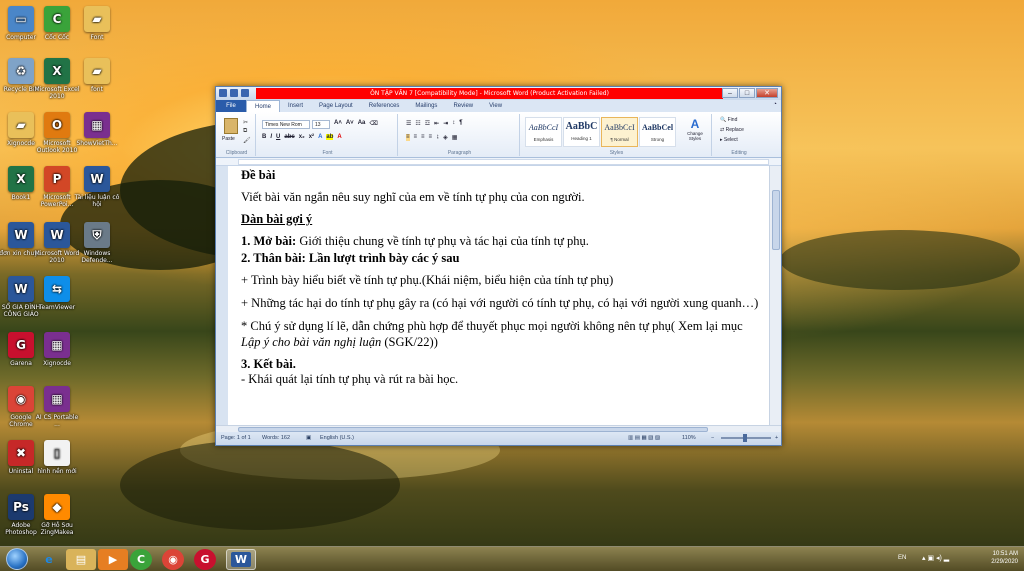  I want to click on coccoc-taskbar-icon: C, so click(141, 559).